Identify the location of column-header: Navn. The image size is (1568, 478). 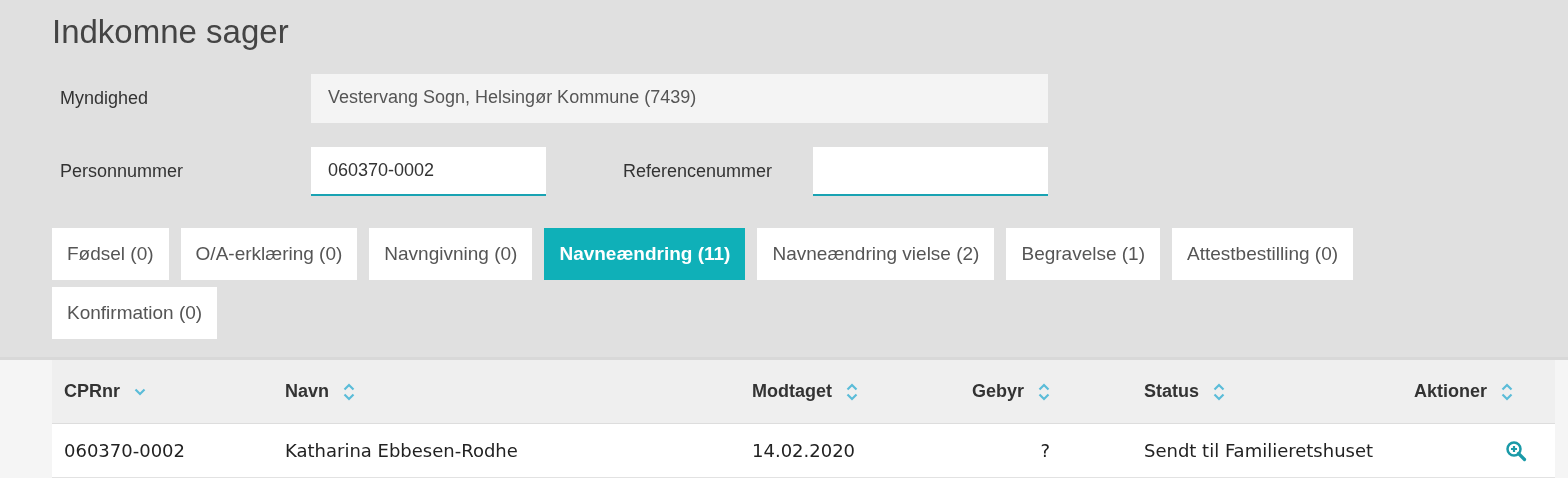
(307, 391).